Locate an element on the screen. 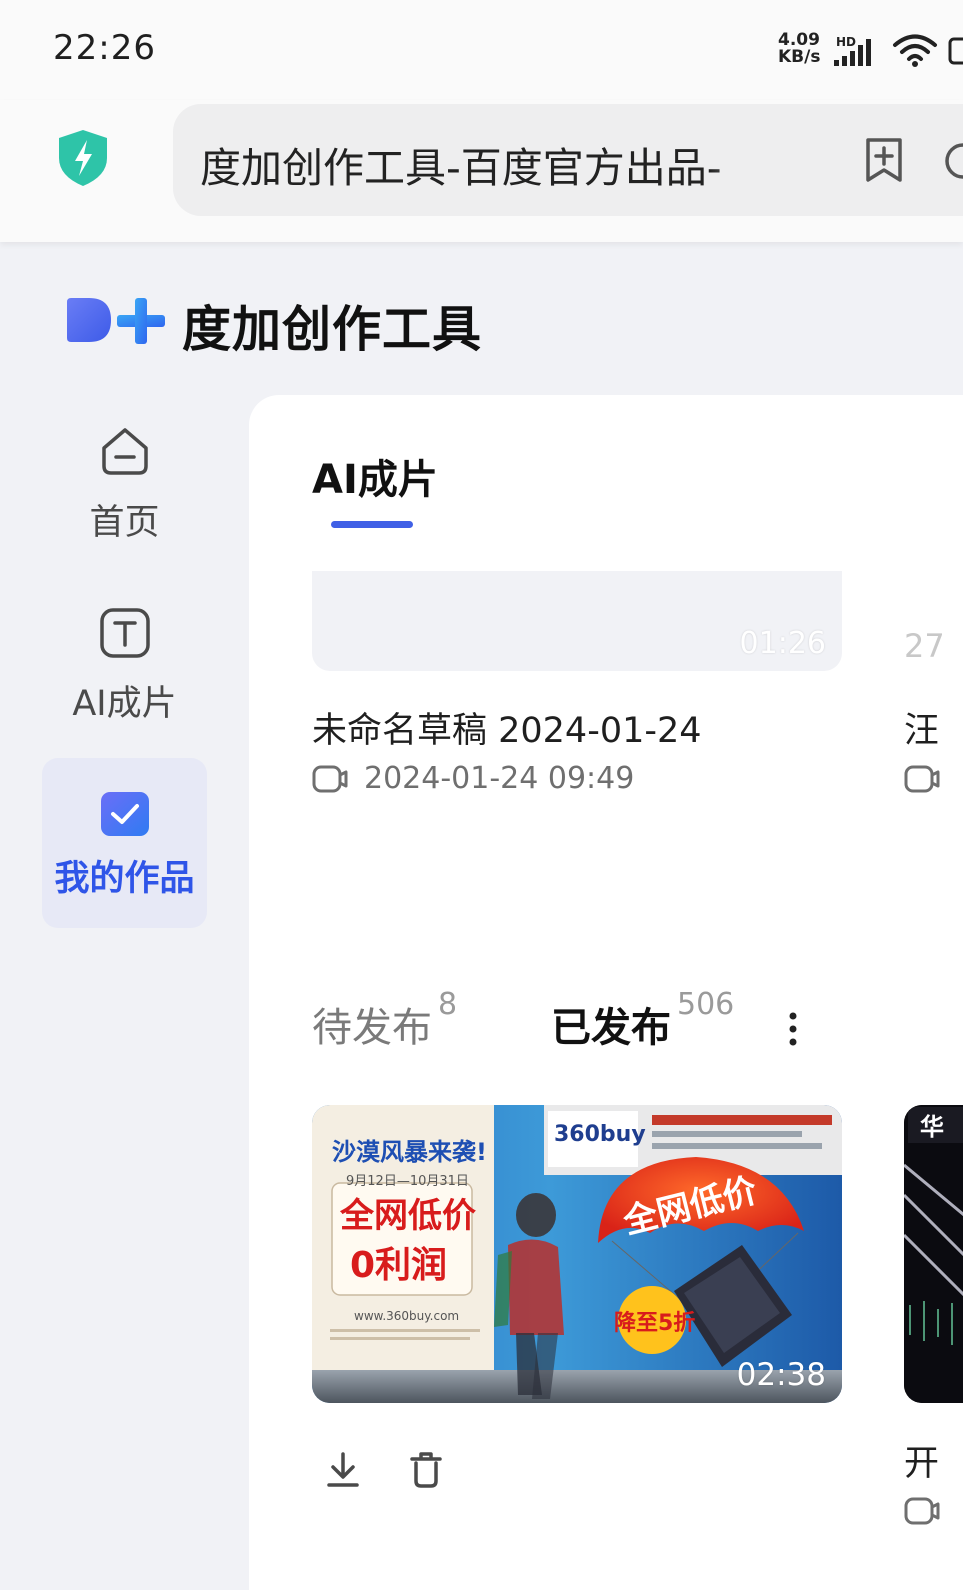  video-duration: 02:38 is located at coordinates (781, 1375).